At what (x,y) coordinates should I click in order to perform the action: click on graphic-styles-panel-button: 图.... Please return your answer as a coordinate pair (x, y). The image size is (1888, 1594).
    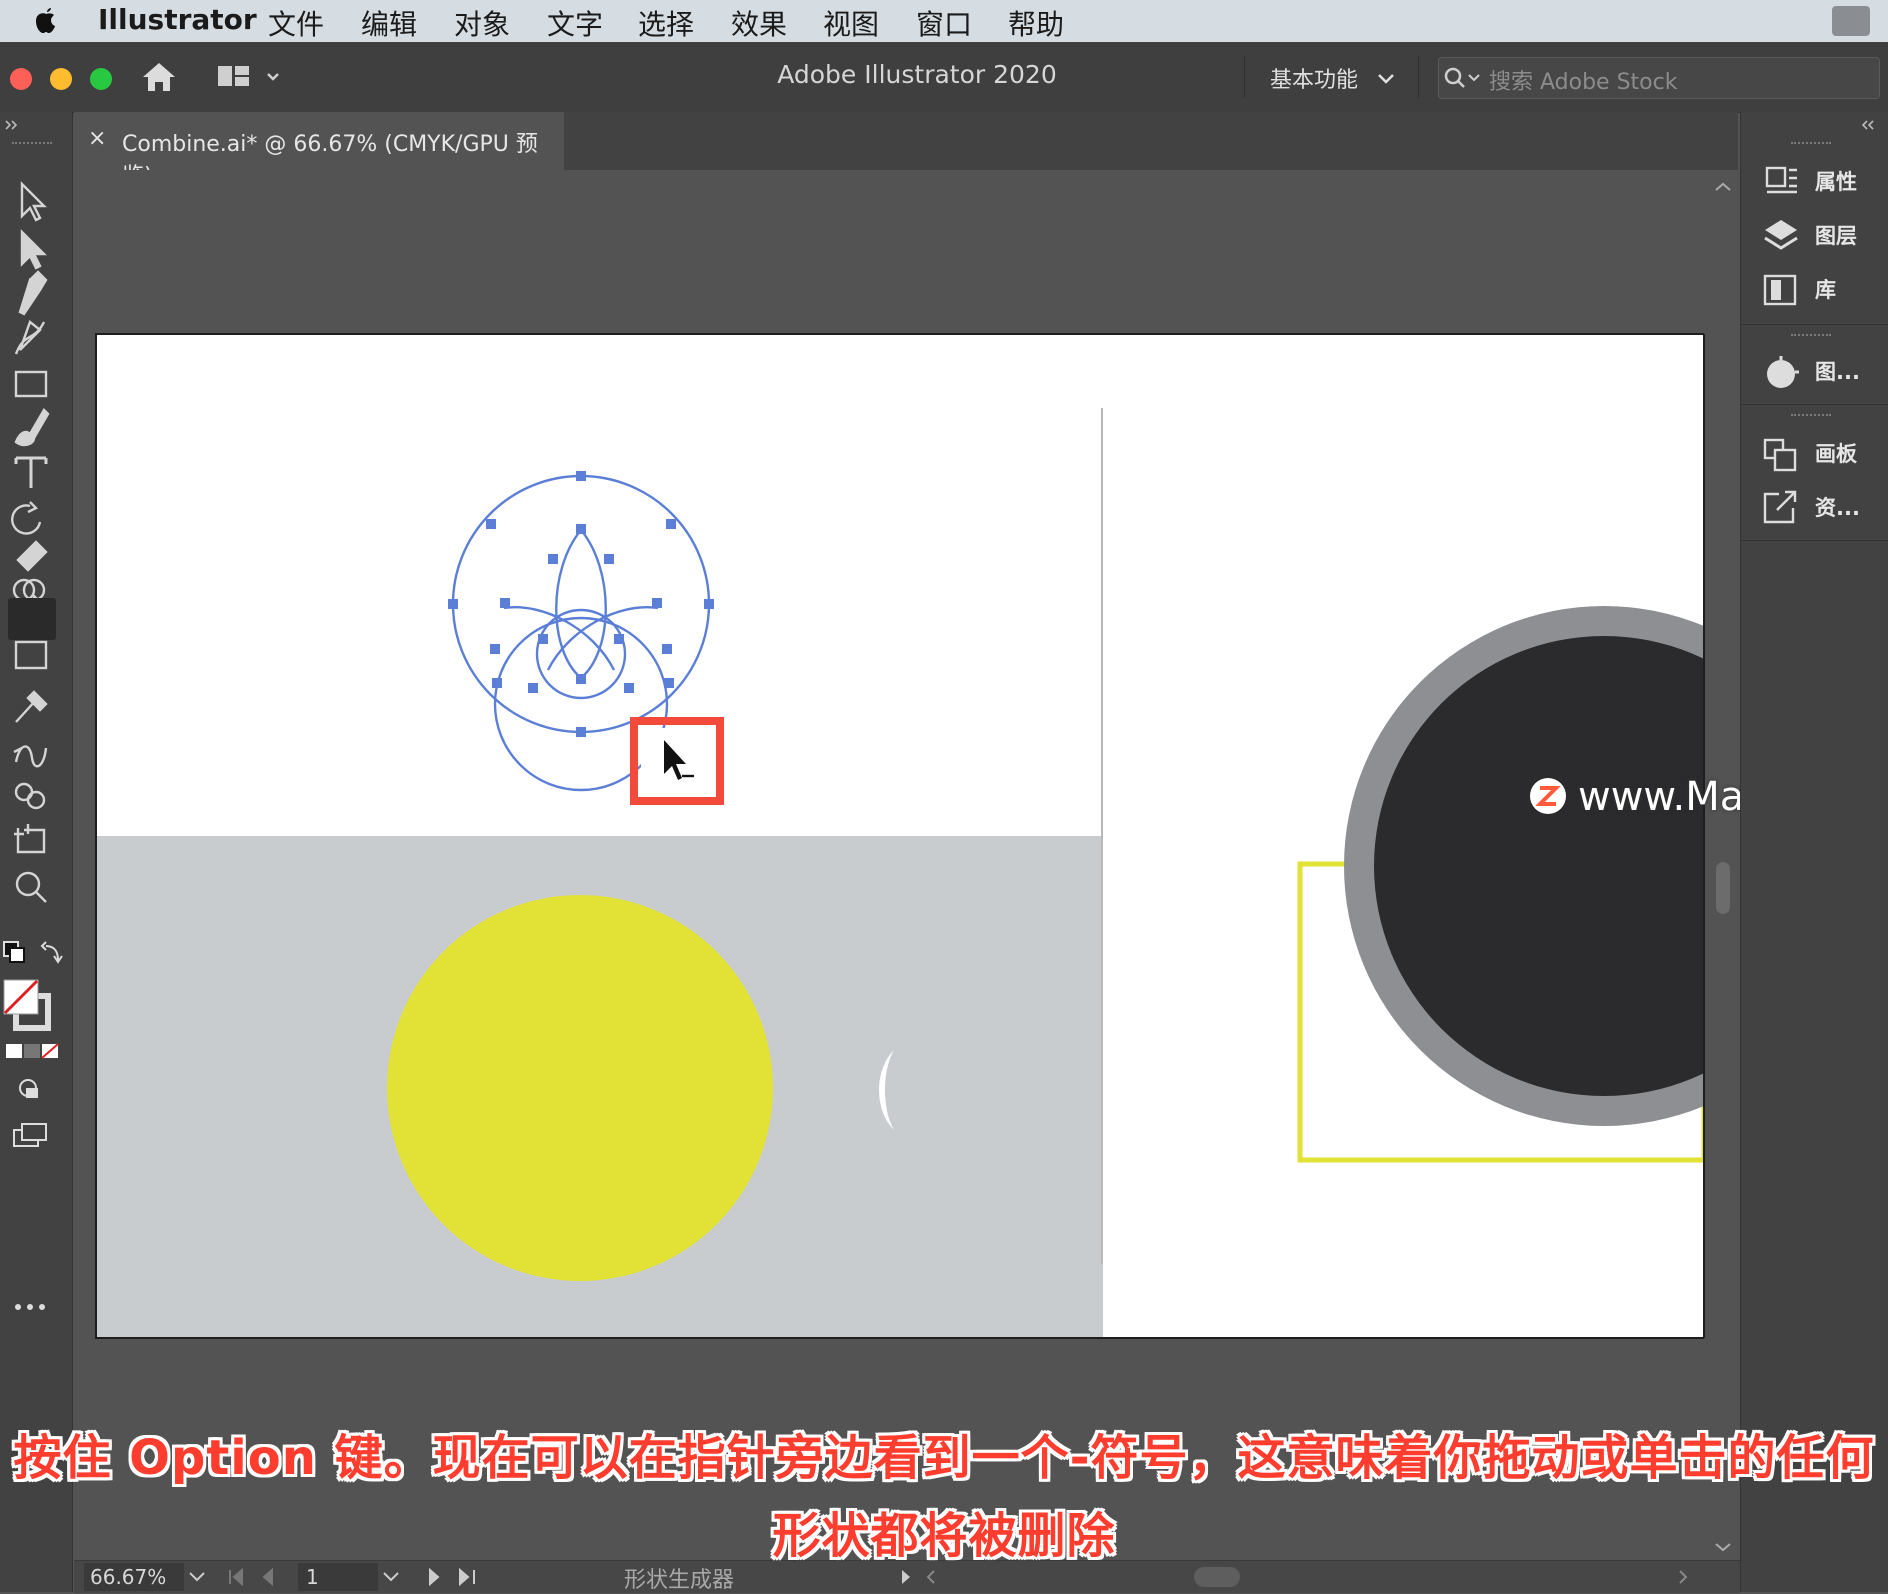
    Looking at the image, I should click on (1821, 371).